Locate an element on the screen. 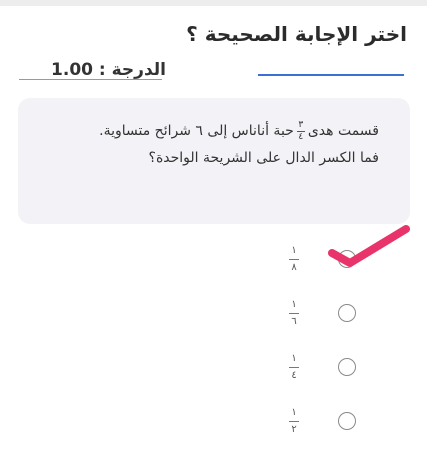  question-text-start: قسمت هدى is located at coordinates (343, 131).